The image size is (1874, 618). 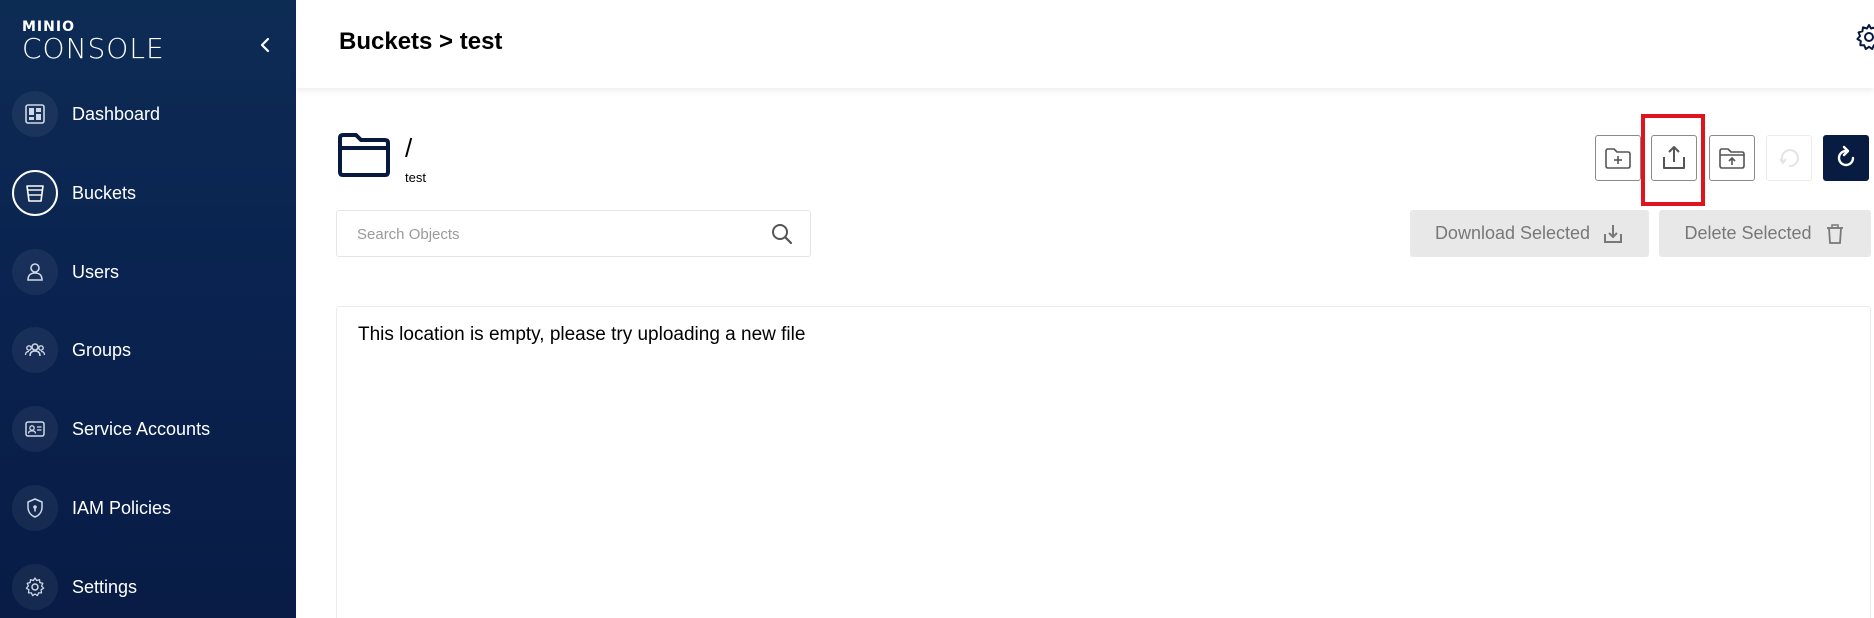 I want to click on sidebar-item-label: IAM Policies, so click(x=122, y=507).